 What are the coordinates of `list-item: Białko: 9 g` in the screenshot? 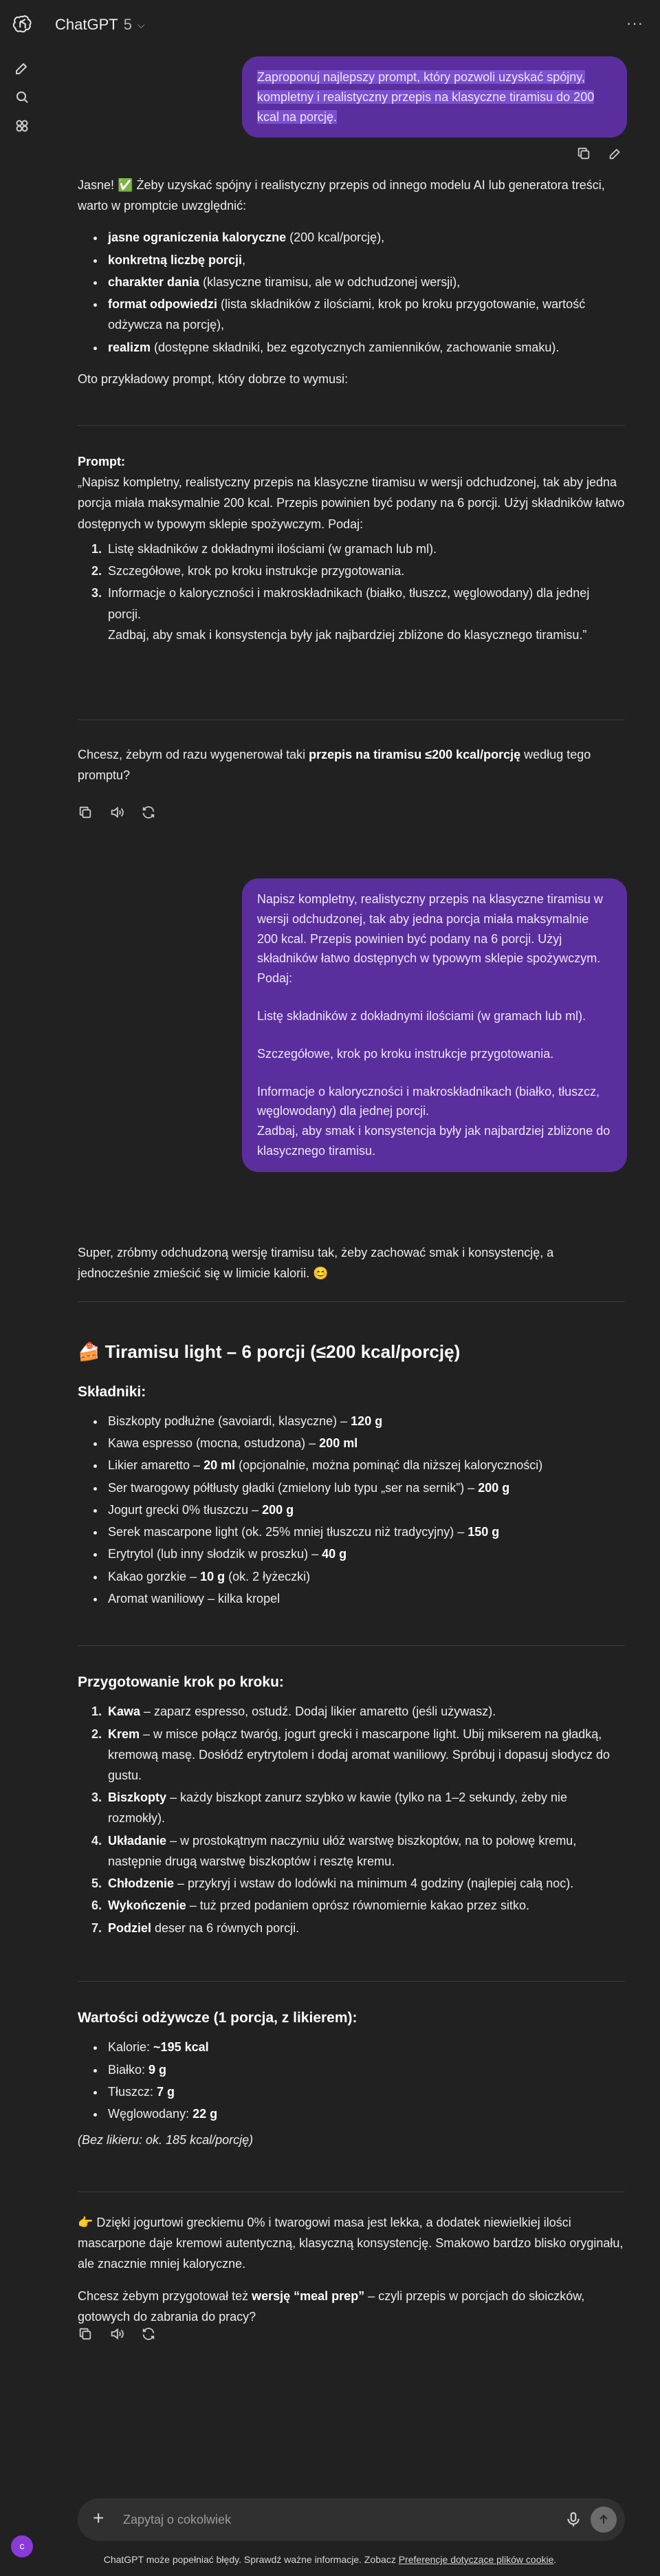 It's located at (365, 2069).